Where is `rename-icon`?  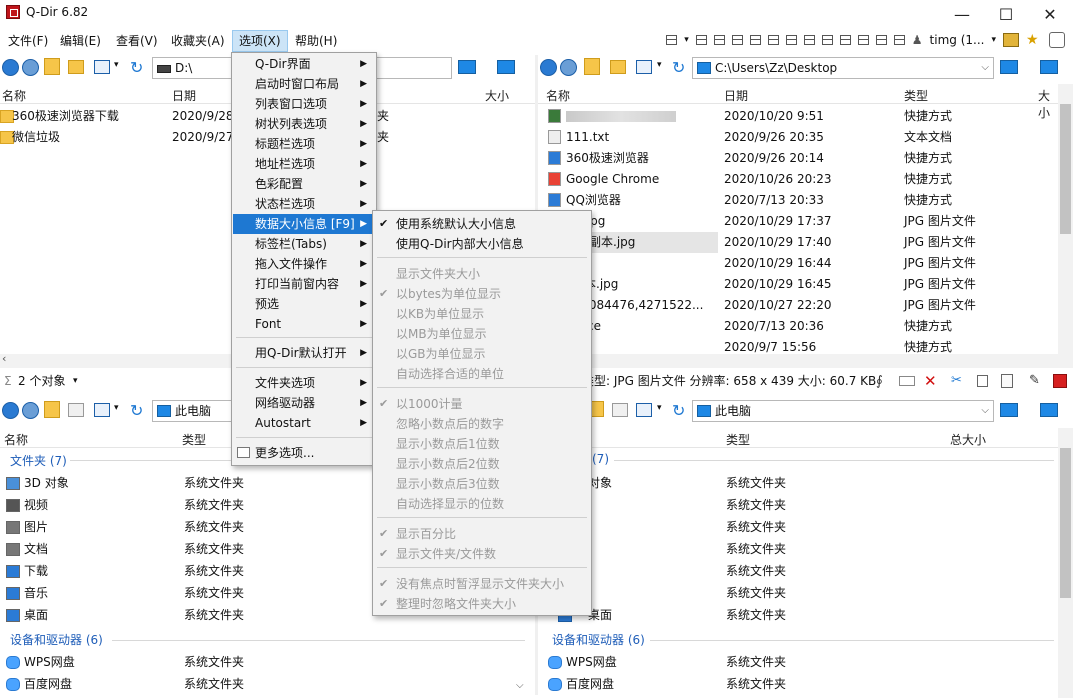 rename-icon is located at coordinates (907, 381).